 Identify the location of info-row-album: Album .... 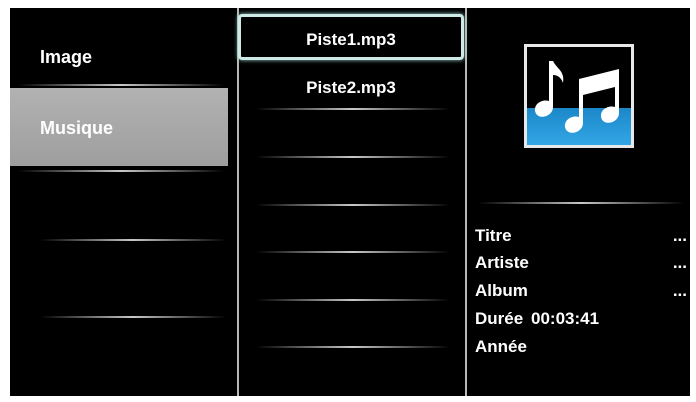
(581, 293).